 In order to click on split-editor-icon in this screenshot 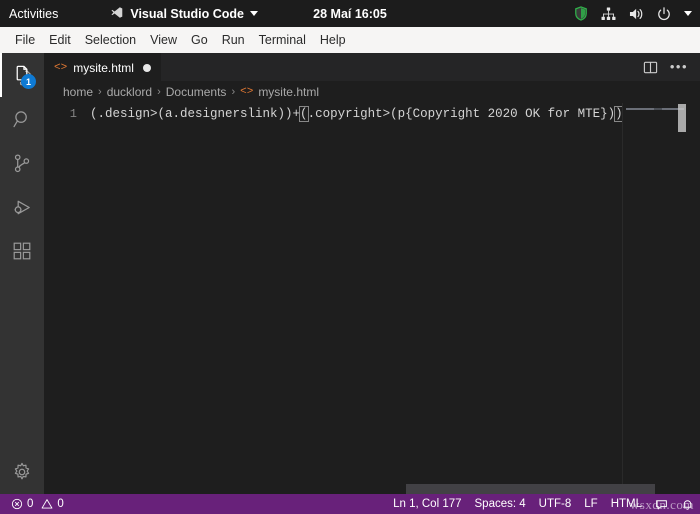, I will do `click(650, 67)`.